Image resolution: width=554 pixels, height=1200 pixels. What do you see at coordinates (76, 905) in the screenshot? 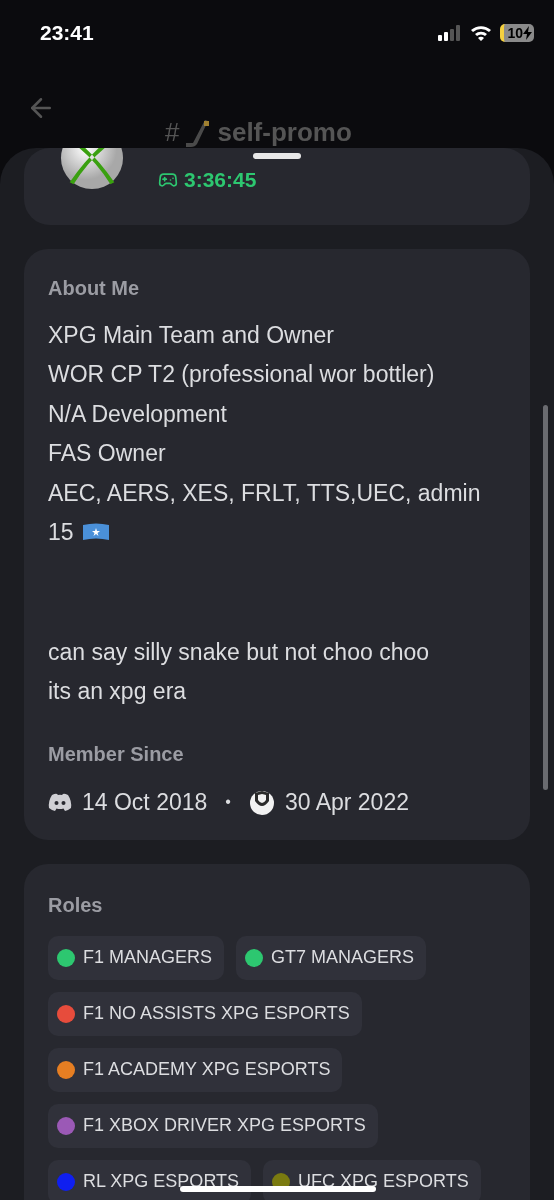
I see `roles-heading: Roles` at bounding box center [76, 905].